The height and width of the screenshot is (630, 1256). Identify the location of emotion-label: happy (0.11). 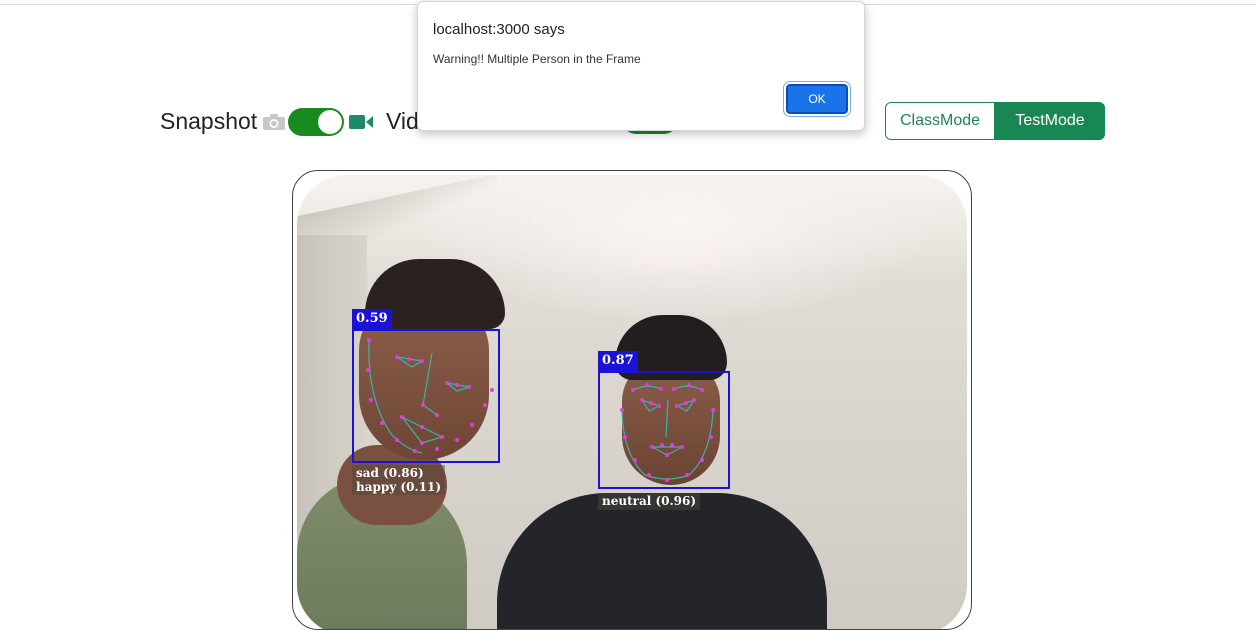
(399, 487).